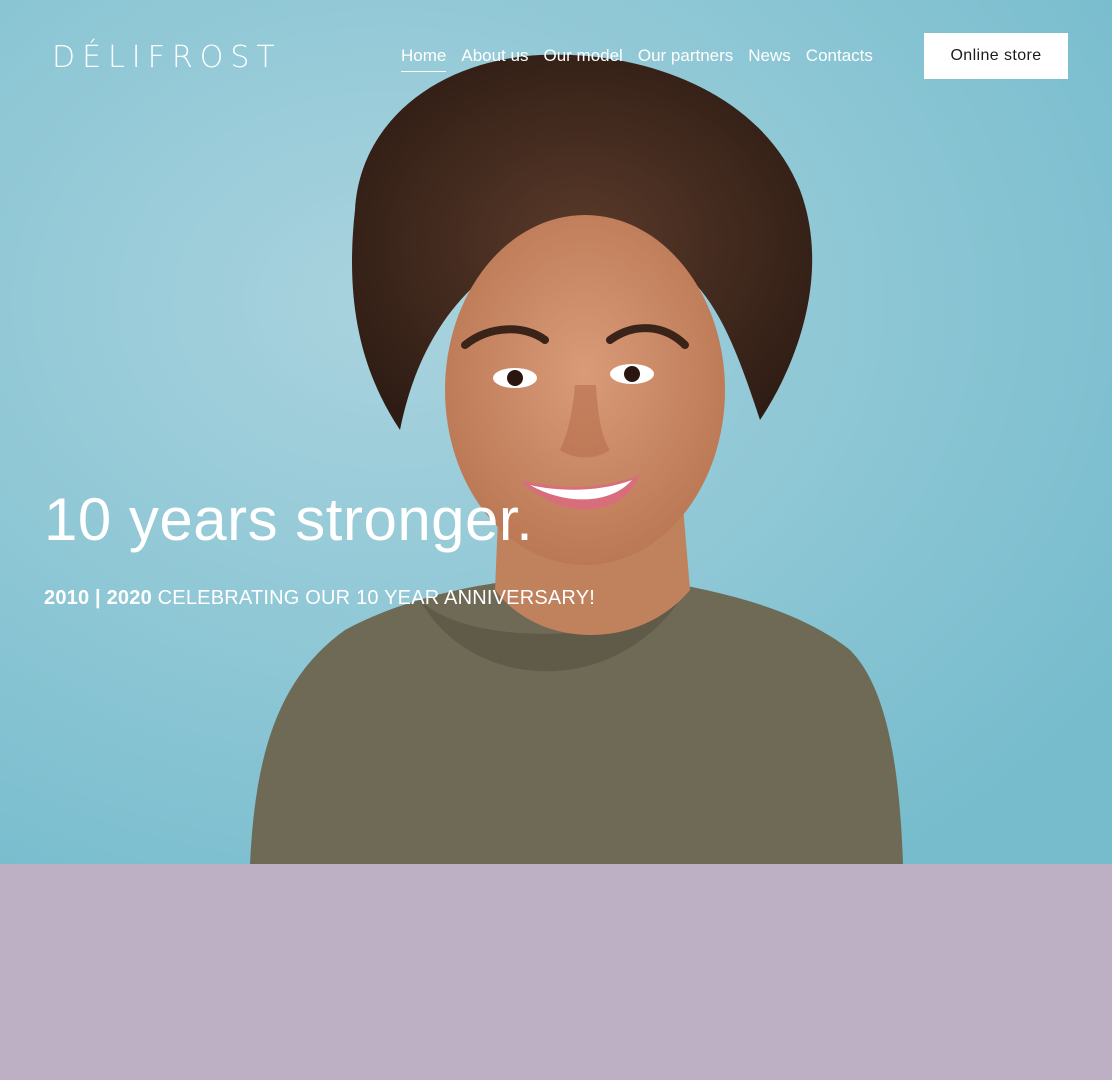  I want to click on hero-years: 2010 | 2020, so click(98, 598).